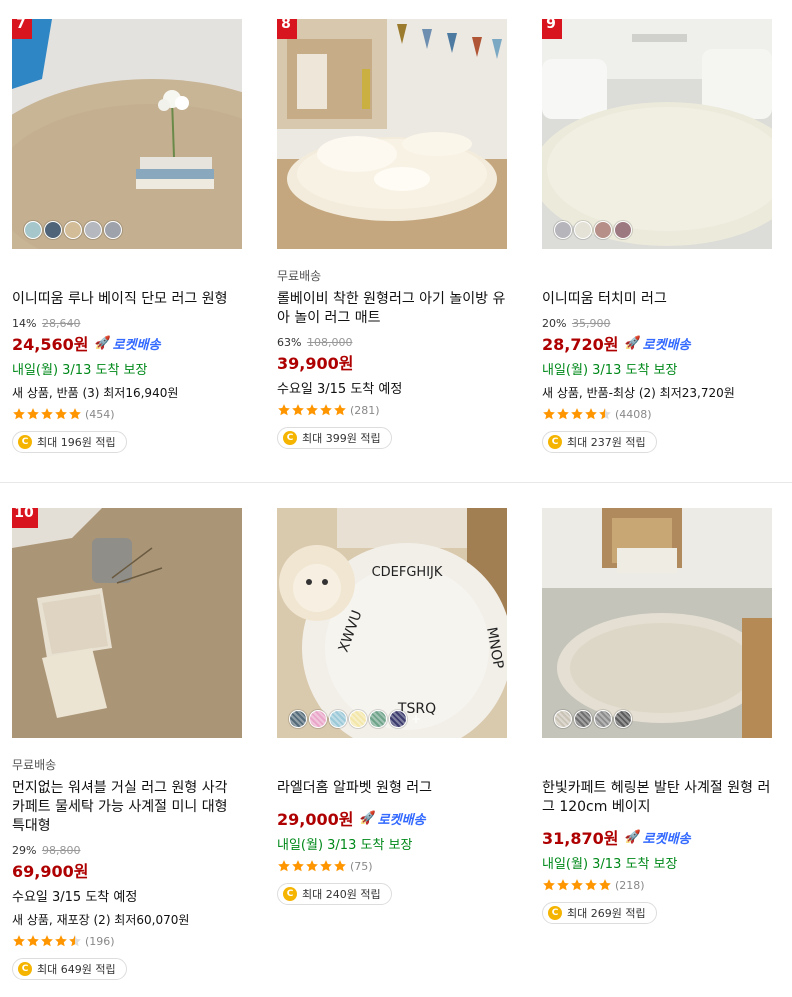  I want to click on product-image: 8, so click(392, 134).